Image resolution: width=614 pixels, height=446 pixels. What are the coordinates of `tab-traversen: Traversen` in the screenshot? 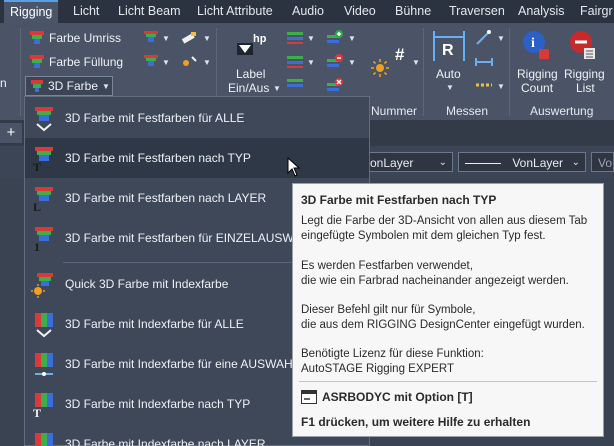 It's located at (477, 11).